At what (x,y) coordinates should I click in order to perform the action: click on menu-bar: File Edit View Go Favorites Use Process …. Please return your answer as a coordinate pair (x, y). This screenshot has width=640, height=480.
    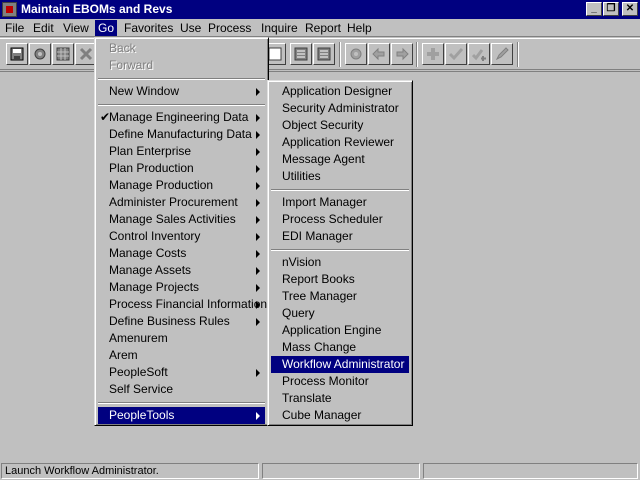
    Looking at the image, I should click on (320, 28).